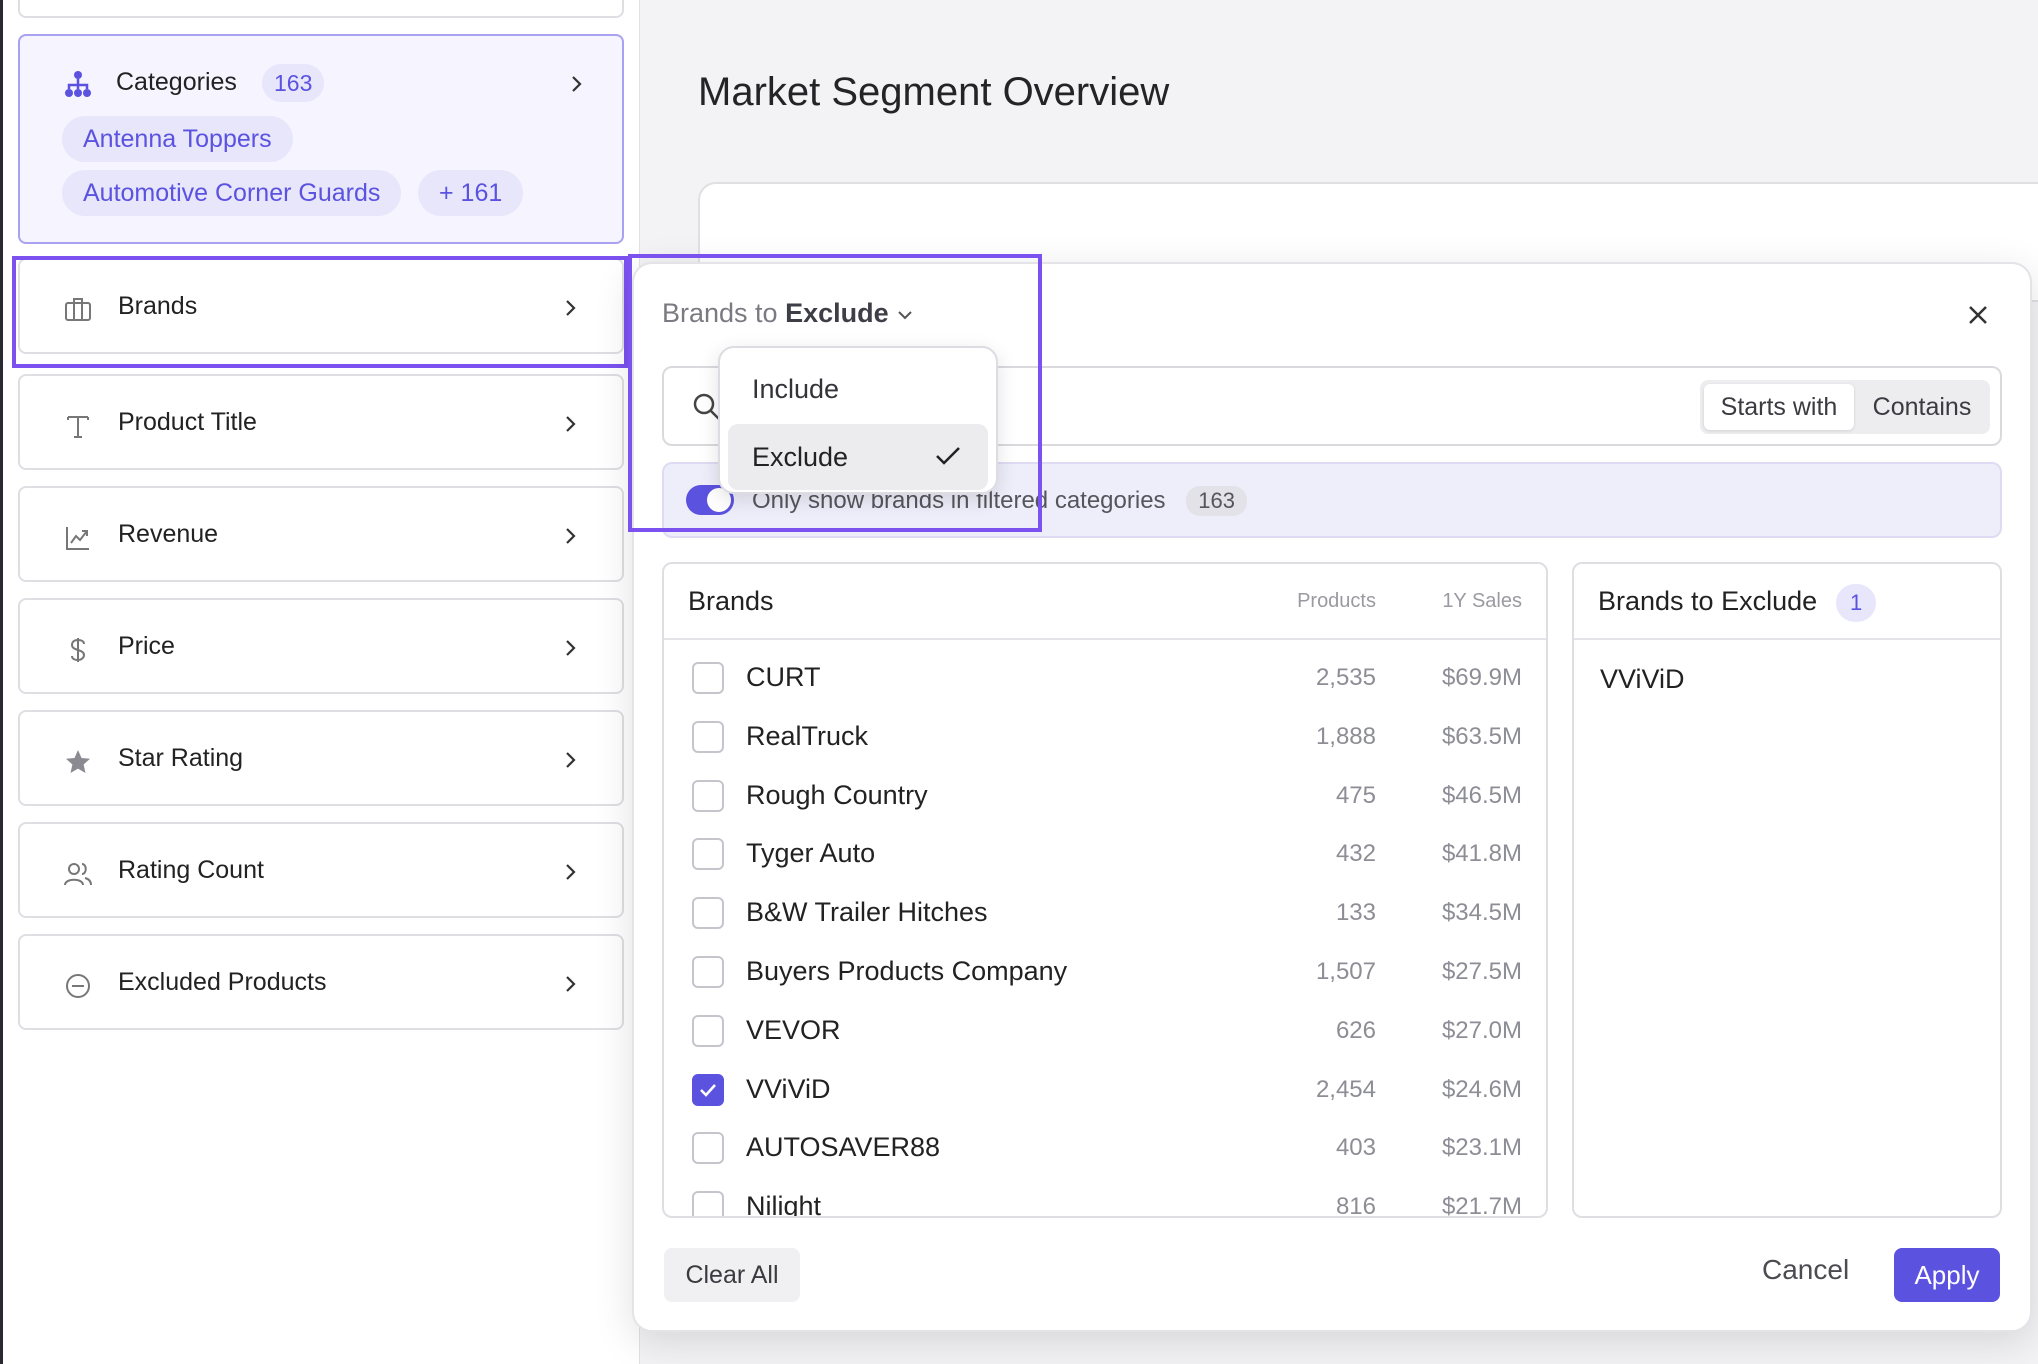 The height and width of the screenshot is (1364, 2038). I want to click on excluded-brand-item: VViViD, so click(1642, 679).